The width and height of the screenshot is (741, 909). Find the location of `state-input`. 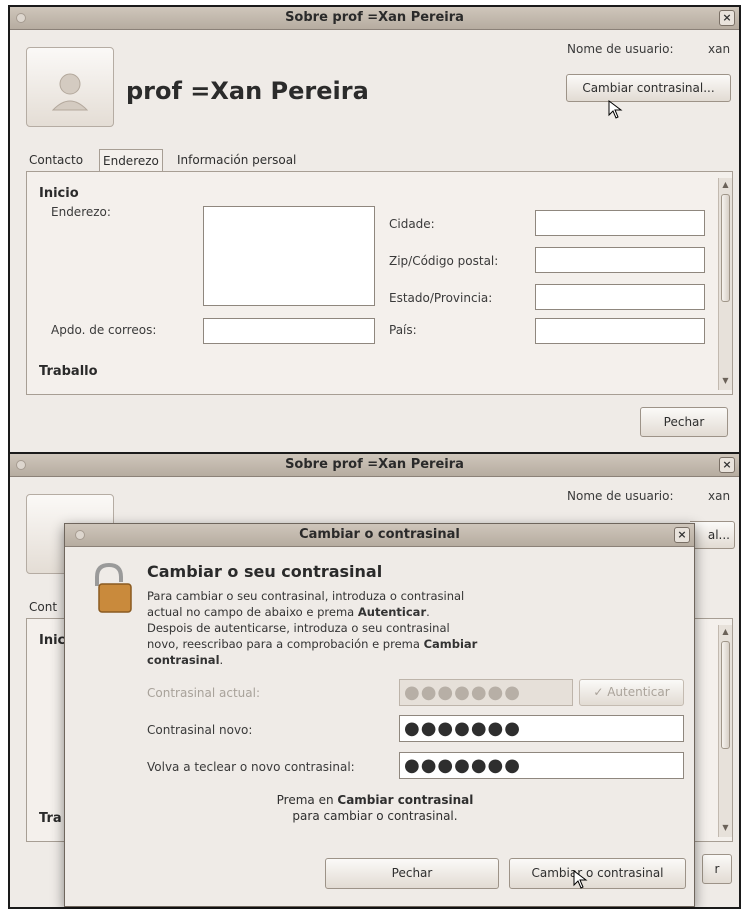

state-input is located at coordinates (620, 297).